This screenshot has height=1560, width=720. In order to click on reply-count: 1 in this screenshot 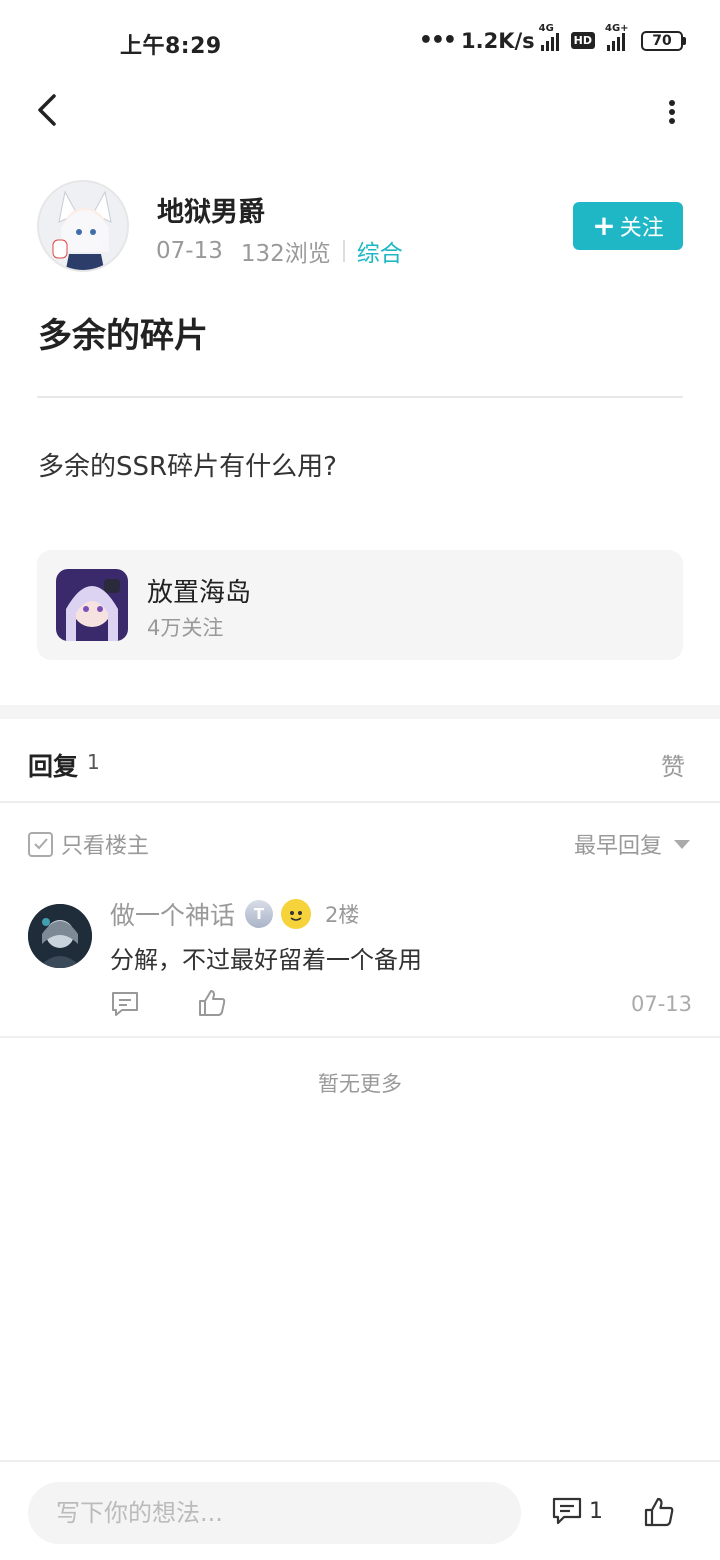, I will do `click(93, 762)`.